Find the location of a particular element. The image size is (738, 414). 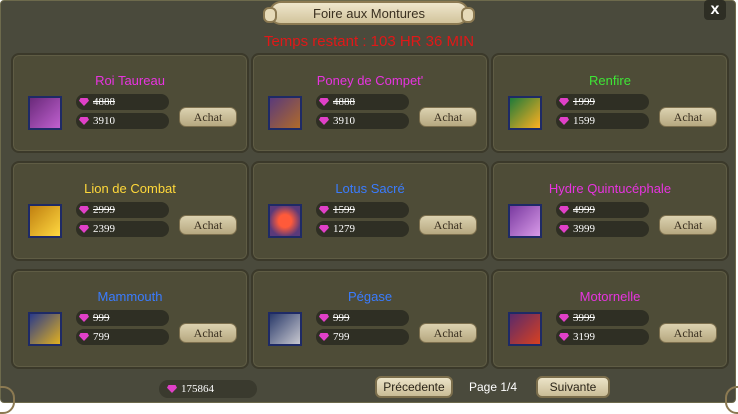

old-price: 1999 is located at coordinates (584, 102).